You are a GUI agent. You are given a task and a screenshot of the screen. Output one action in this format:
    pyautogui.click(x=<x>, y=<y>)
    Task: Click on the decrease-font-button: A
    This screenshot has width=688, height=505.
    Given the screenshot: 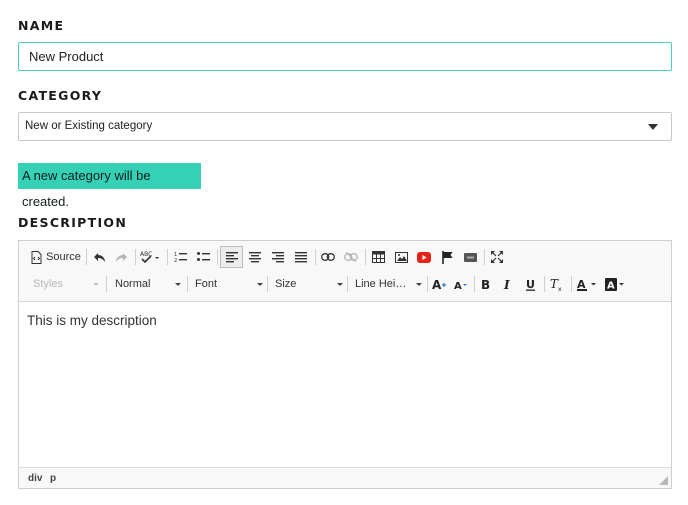 What is the action you would take?
    pyautogui.click(x=461, y=284)
    